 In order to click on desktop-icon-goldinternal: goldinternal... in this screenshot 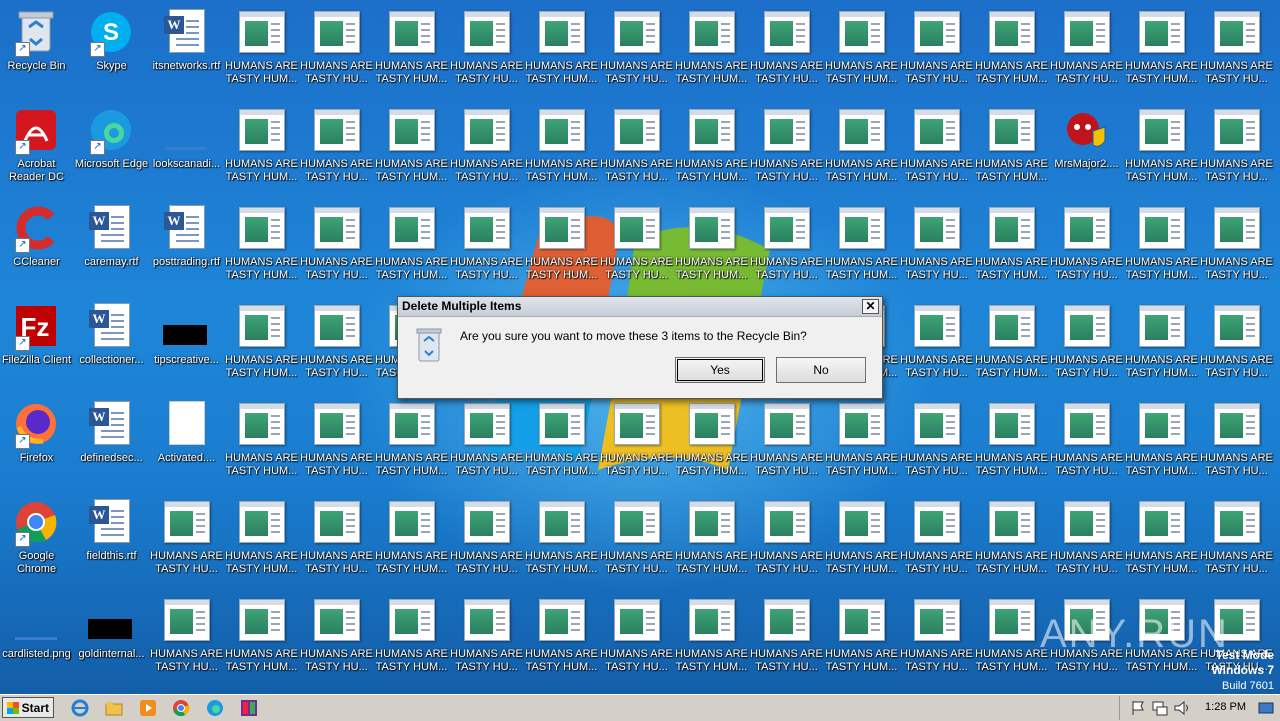, I will do `click(111, 640)`.